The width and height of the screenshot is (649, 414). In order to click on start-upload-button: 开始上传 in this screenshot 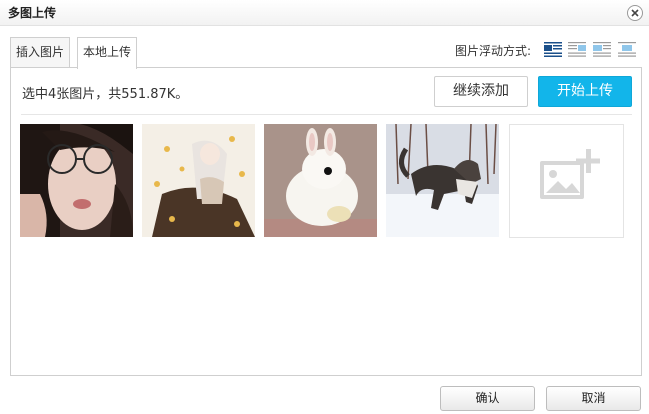, I will do `click(585, 91)`.